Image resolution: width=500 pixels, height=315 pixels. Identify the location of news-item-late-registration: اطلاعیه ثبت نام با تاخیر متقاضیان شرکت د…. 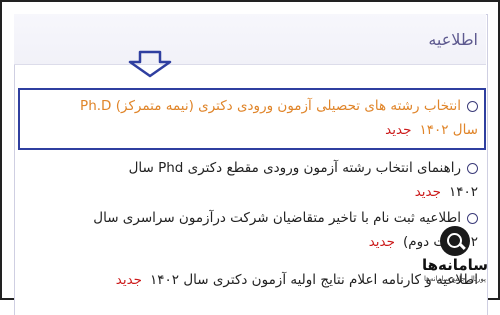
(263, 230).